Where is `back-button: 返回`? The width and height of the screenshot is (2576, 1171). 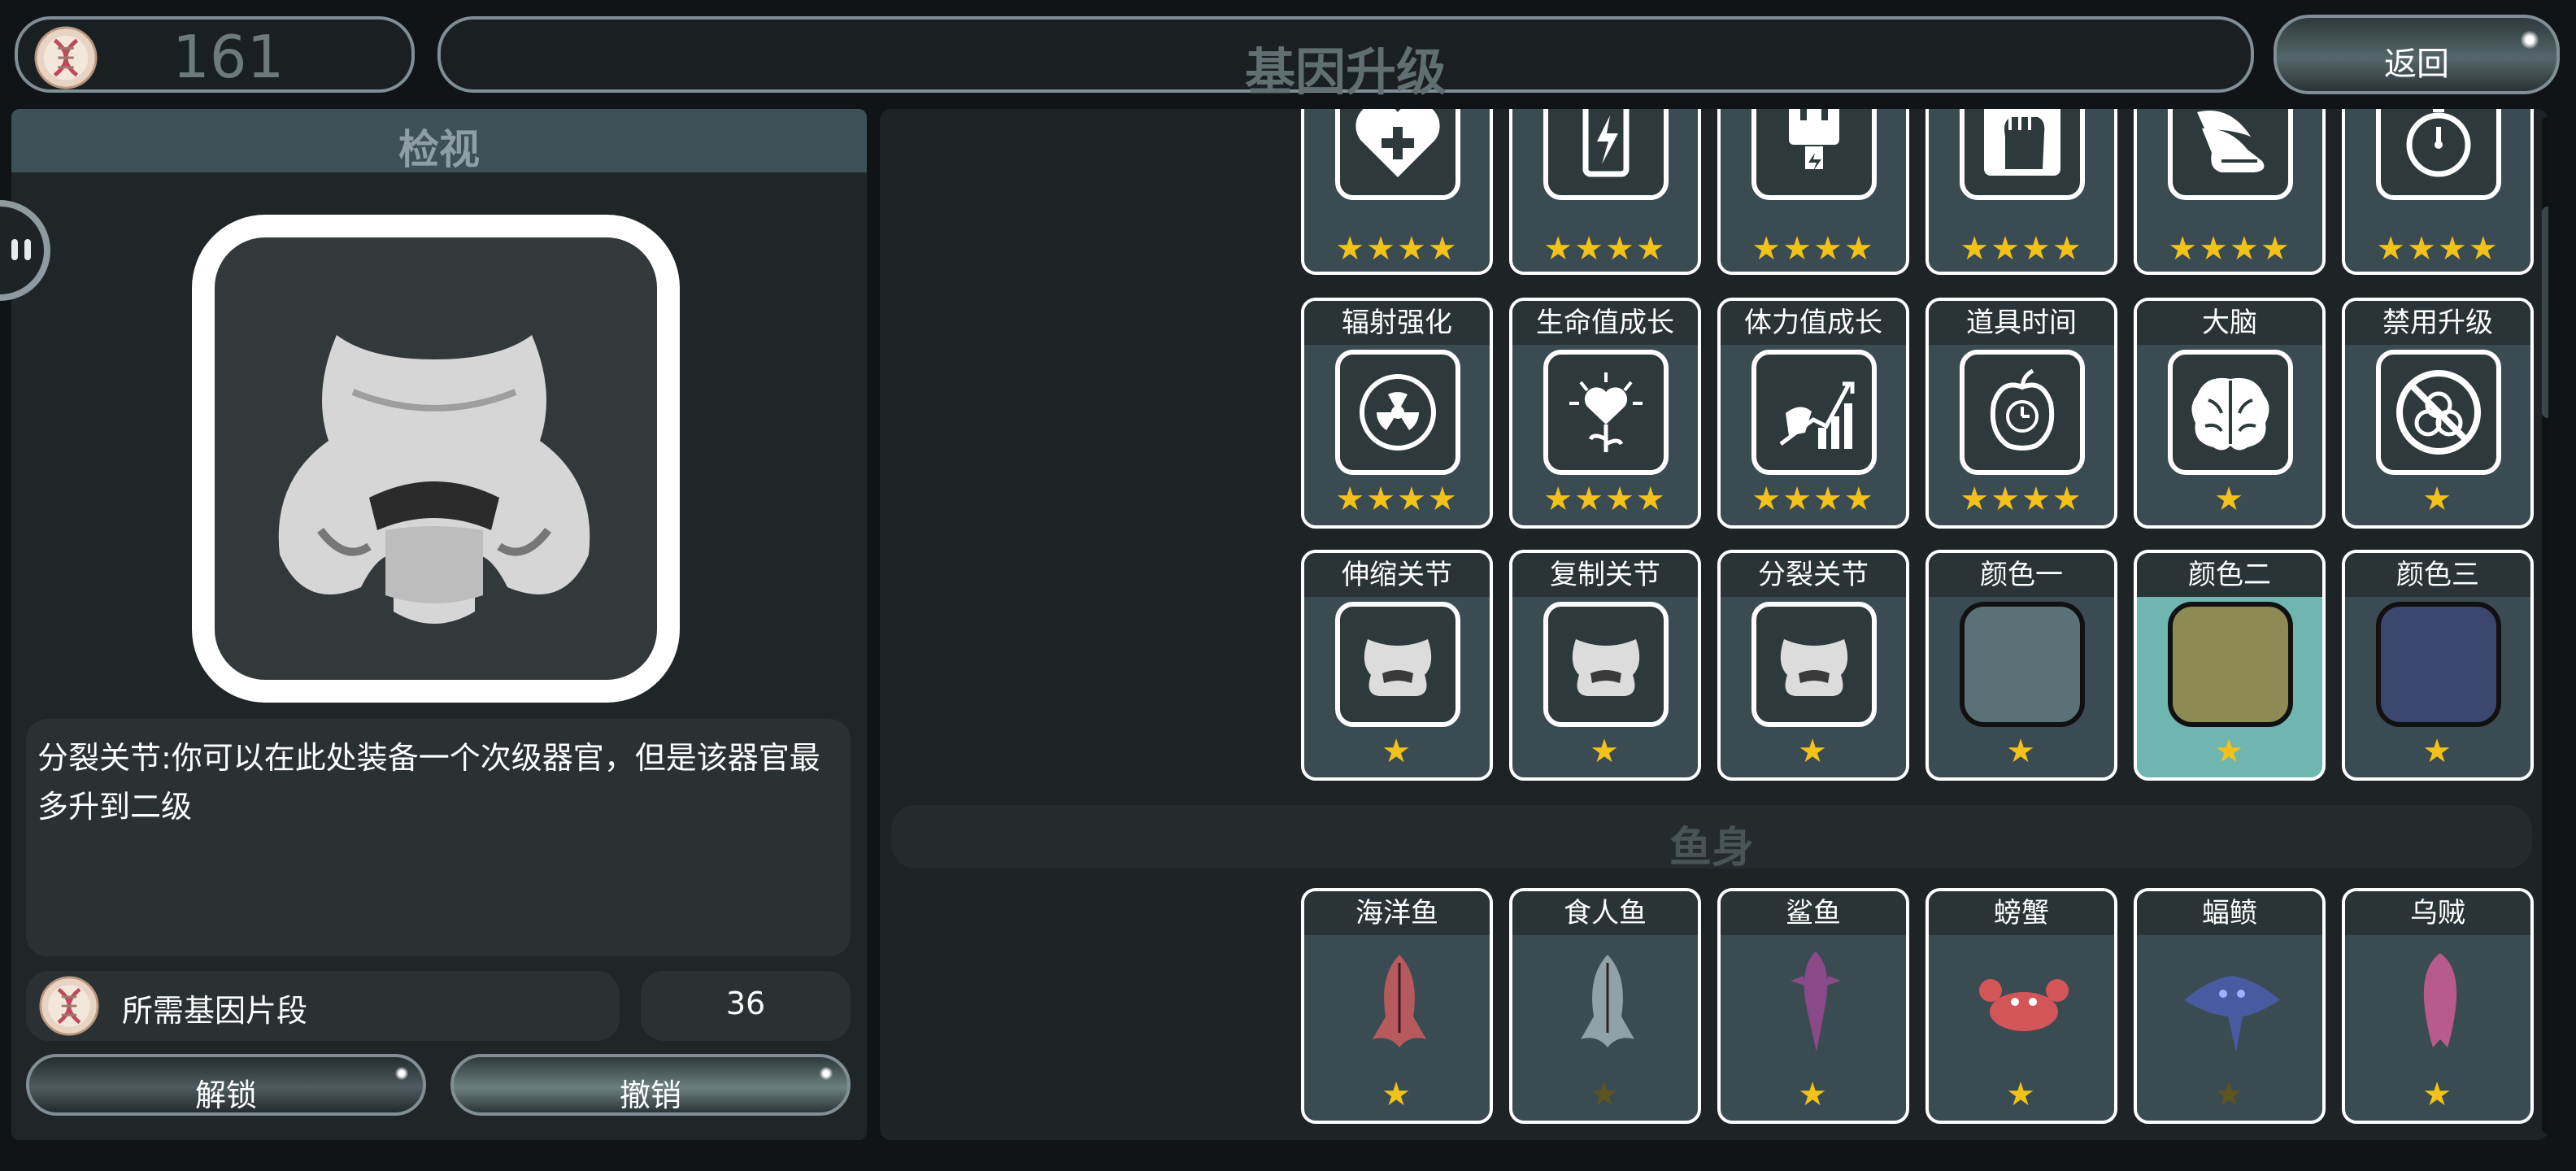
back-button: 返回 is located at coordinates (2417, 54).